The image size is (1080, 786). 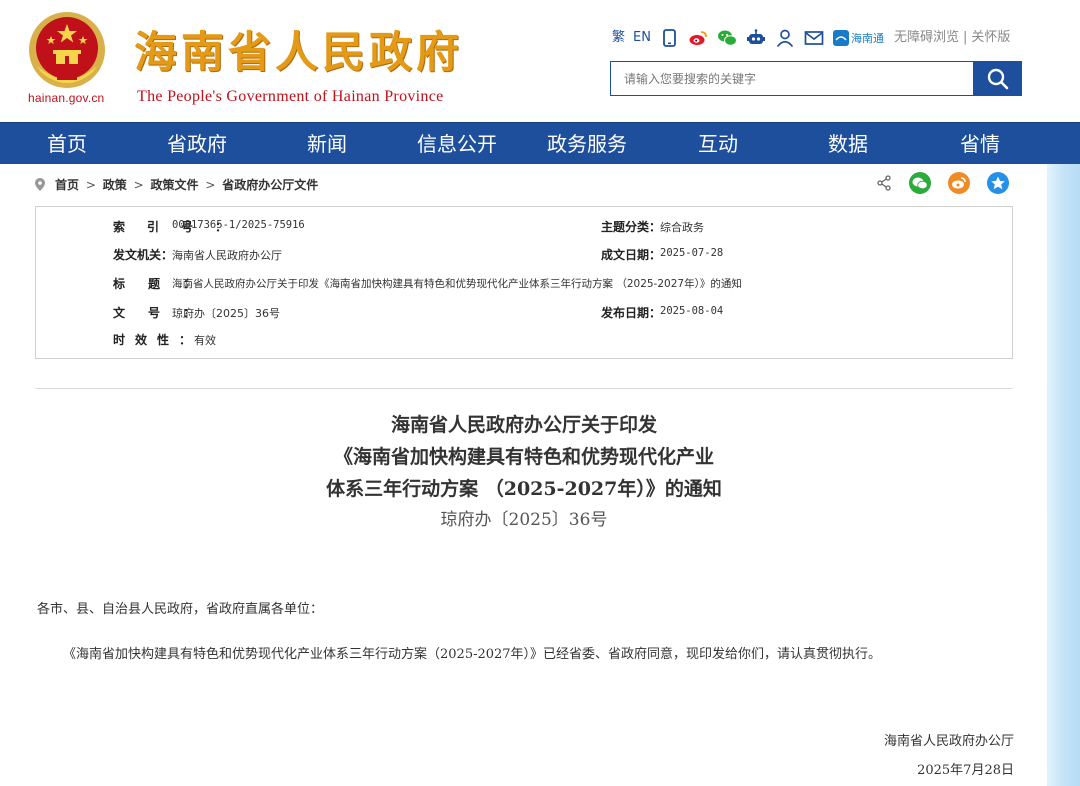 I want to click on main-navigation: 首页 省政府 新闻 信息公开 政务服务 互动 数据 省情, so click(x=540, y=143).